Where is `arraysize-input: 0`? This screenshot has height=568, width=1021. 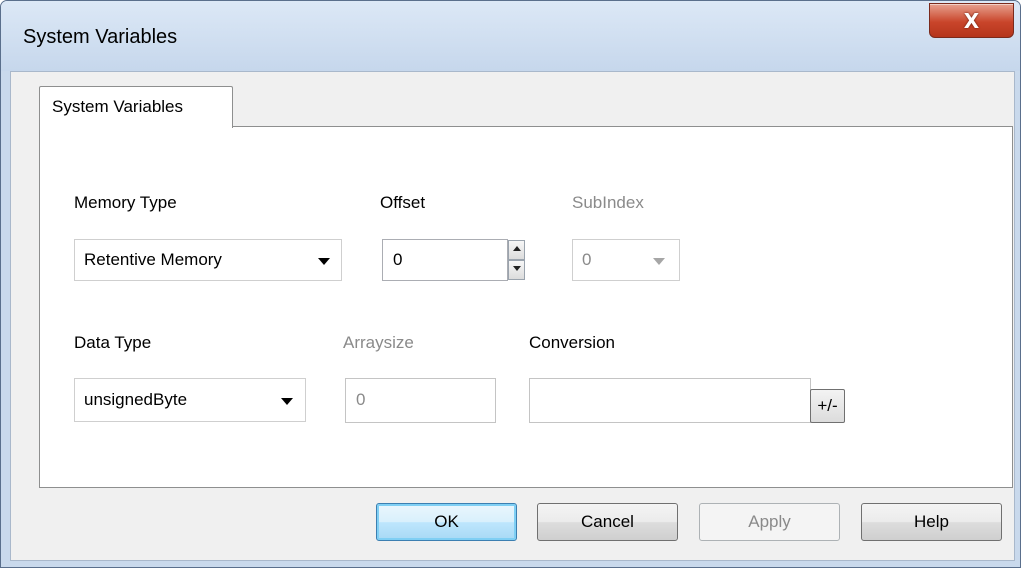
arraysize-input: 0 is located at coordinates (420, 400).